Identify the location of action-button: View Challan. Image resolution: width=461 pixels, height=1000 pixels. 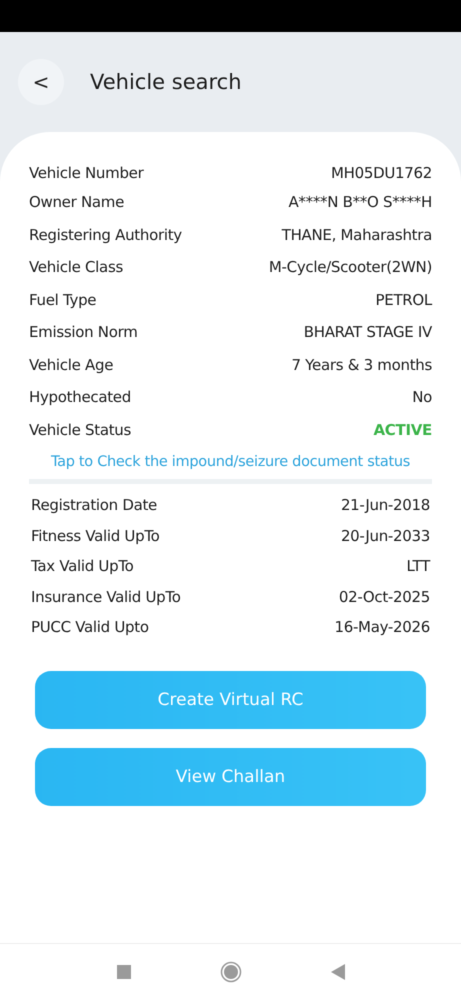
(230, 777).